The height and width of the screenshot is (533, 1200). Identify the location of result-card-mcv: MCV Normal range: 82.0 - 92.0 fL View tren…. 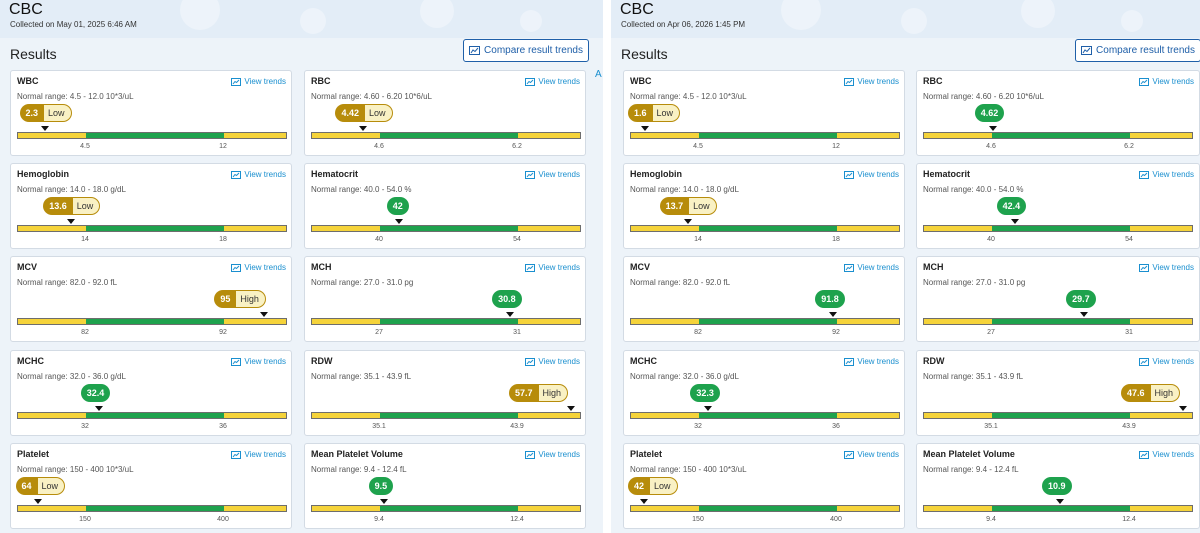
(151, 299).